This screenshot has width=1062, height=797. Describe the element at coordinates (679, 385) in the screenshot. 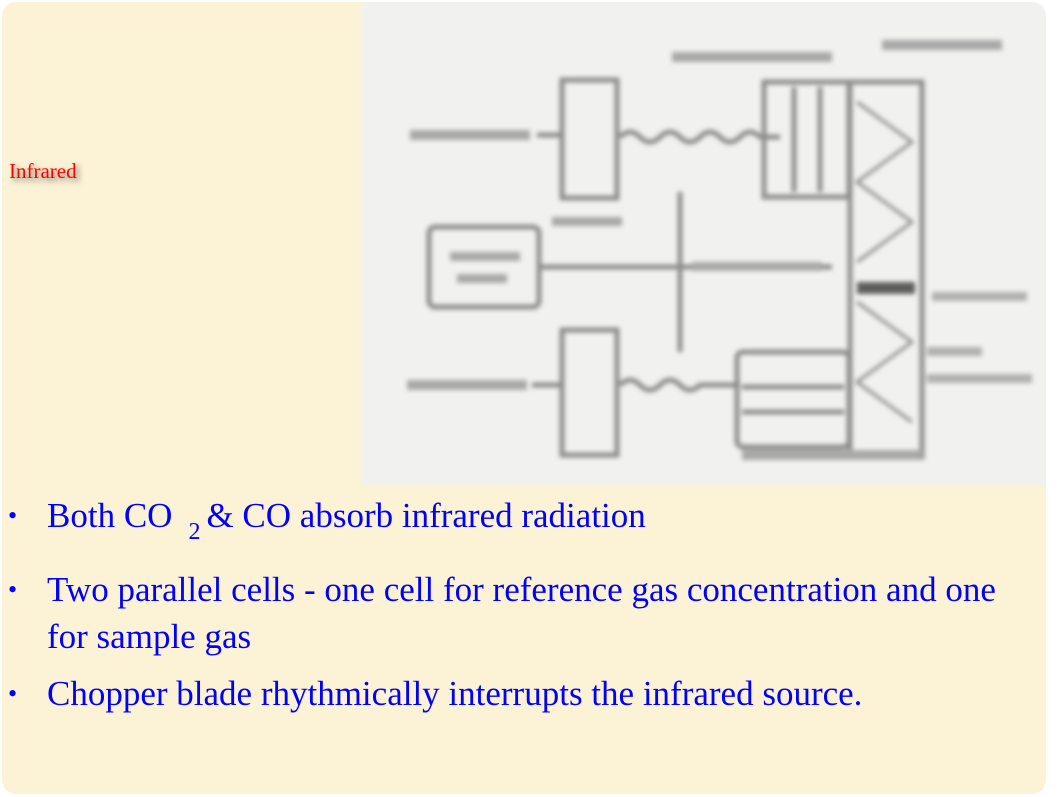

I see `ir-wave-bottom` at that location.